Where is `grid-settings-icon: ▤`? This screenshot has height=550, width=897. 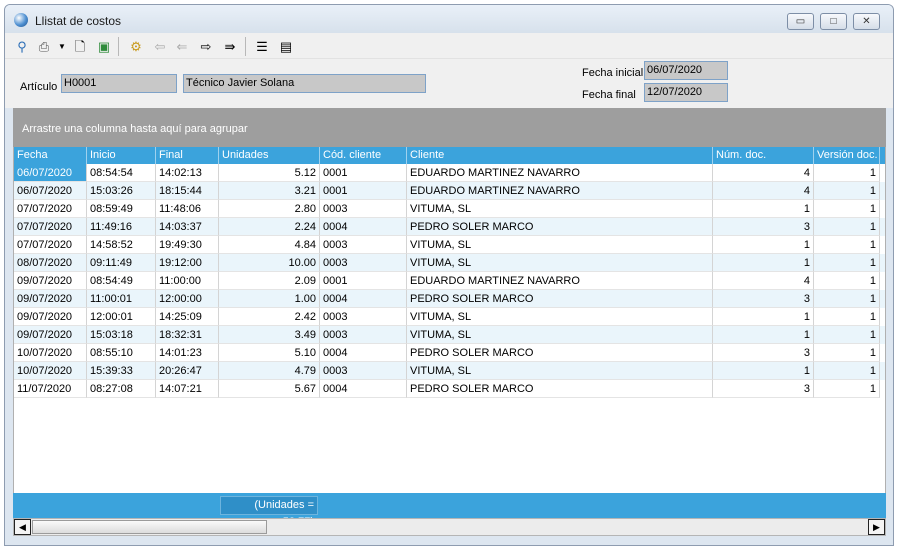
grid-settings-icon: ▤ is located at coordinates (286, 46).